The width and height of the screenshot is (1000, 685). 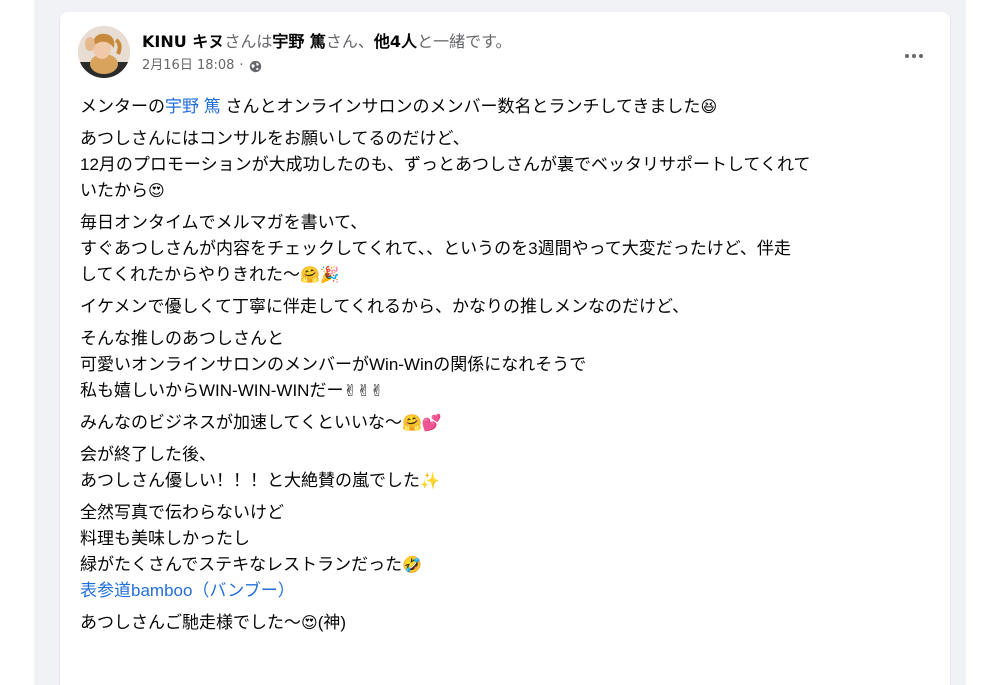 I want to click on paragraph-1: メンターの宇野 篤 さんとオンラインサロンのメンバー数名とランチしてきました😆, so click(x=502, y=107).